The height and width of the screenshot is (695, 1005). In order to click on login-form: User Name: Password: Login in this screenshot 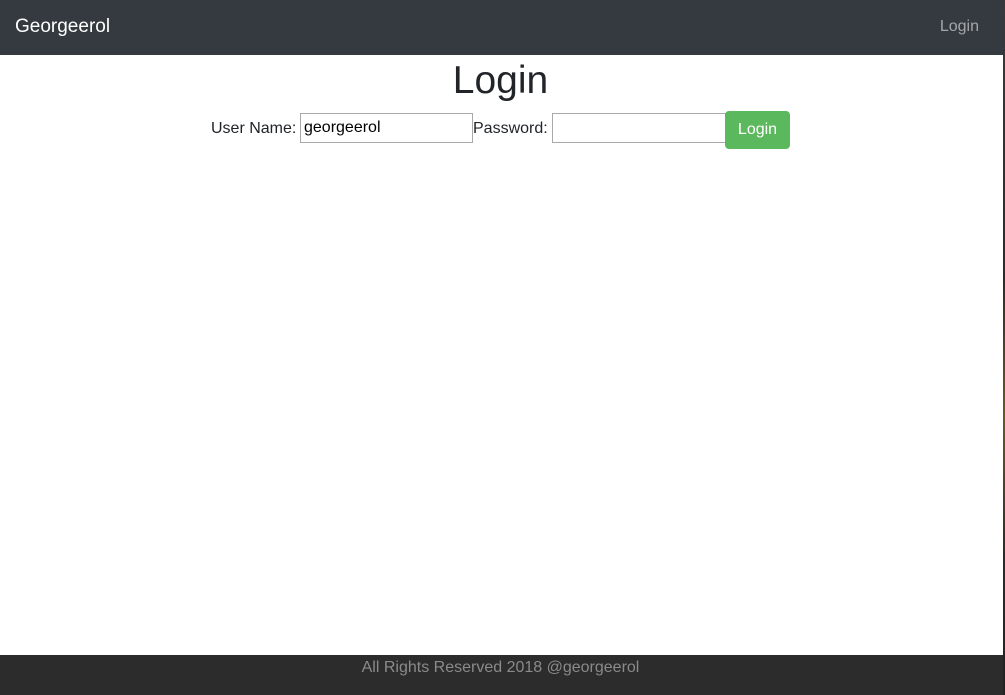, I will do `click(500, 130)`.